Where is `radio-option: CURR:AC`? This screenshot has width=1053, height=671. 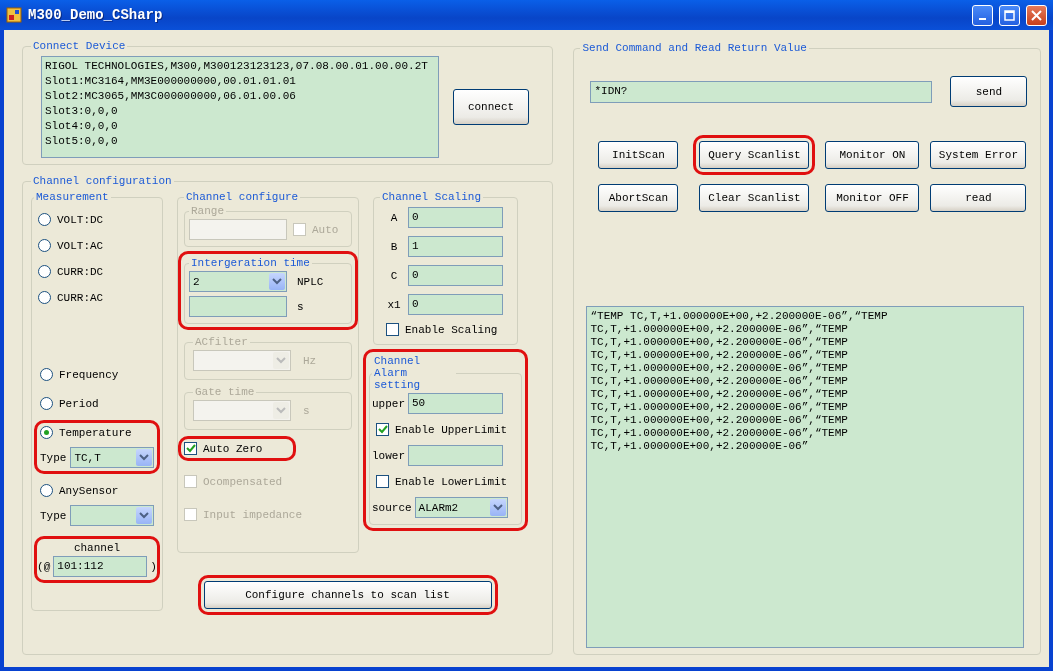
radio-option: CURR:AC is located at coordinates (97, 297).